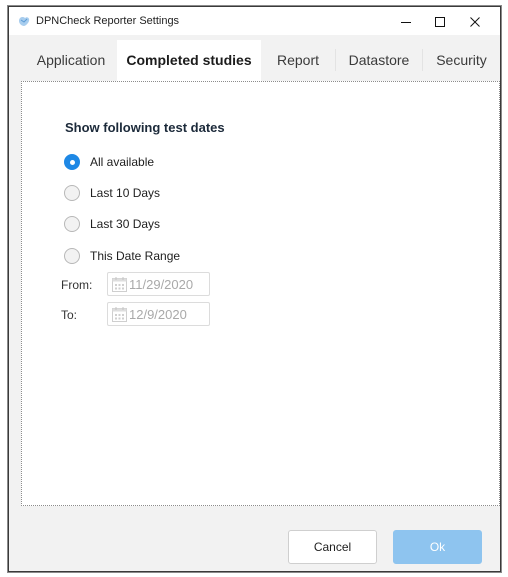  What do you see at coordinates (461, 60) in the screenshot?
I see `tab-security: Security` at bounding box center [461, 60].